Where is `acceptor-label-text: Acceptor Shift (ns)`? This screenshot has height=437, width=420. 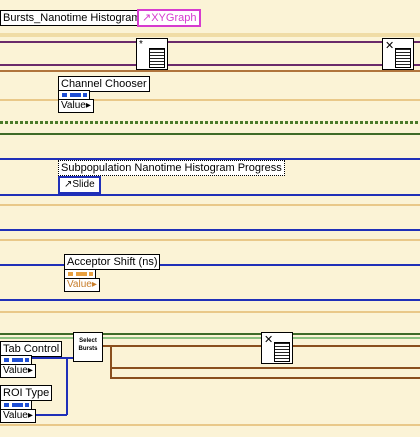
acceptor-label-text: Acceptor Shift (ns) is located at coordinates (112, 262).